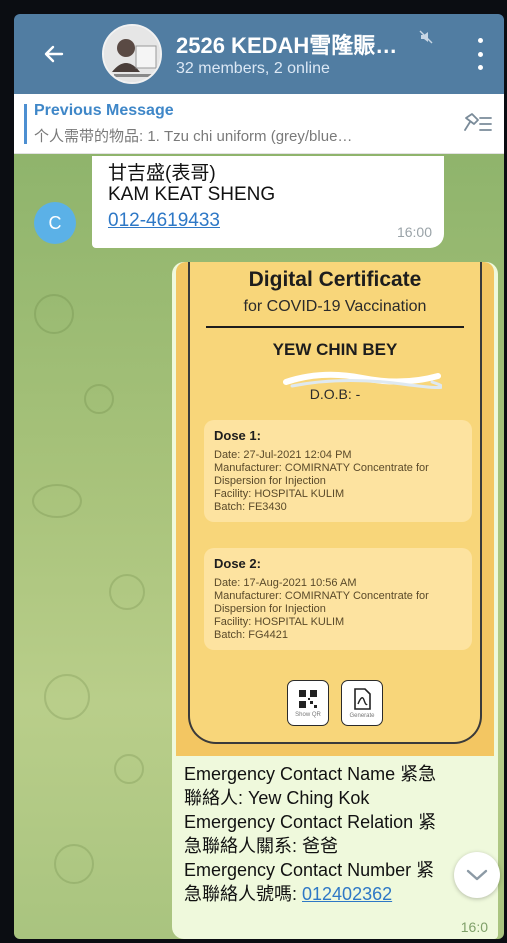 The width and height of the screenshot is (507, 943). What do you see at coordinates (362, 715) in the screenshot?
I see `generate-label: Generate` at bounding box center [362, 715].